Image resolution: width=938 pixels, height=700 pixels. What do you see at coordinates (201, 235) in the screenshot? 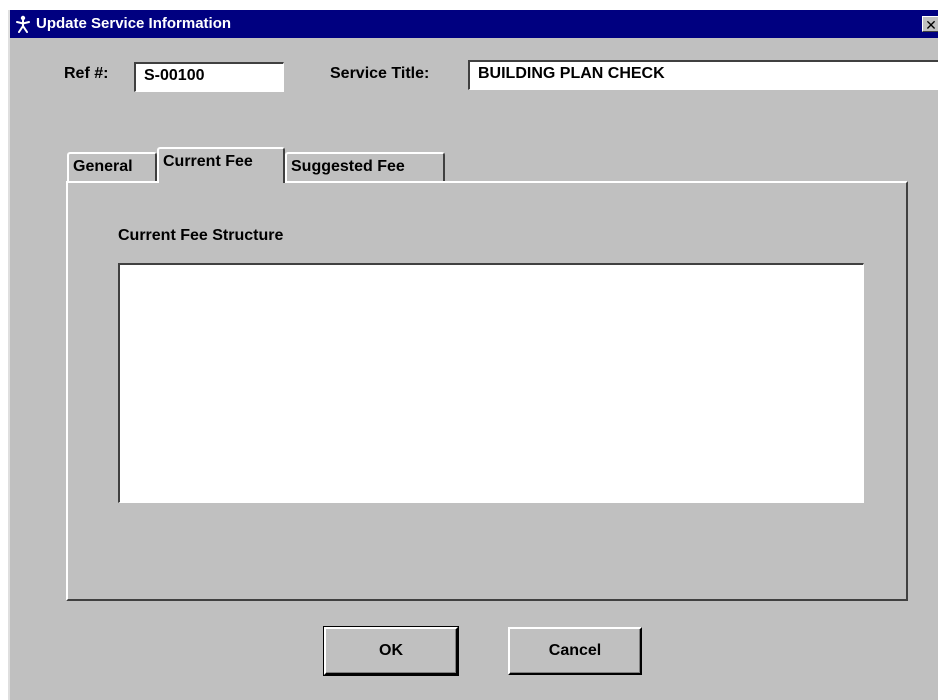
I see `current-fee-structure-heading: Current Fee Structure` at bounding box center [201, 235].